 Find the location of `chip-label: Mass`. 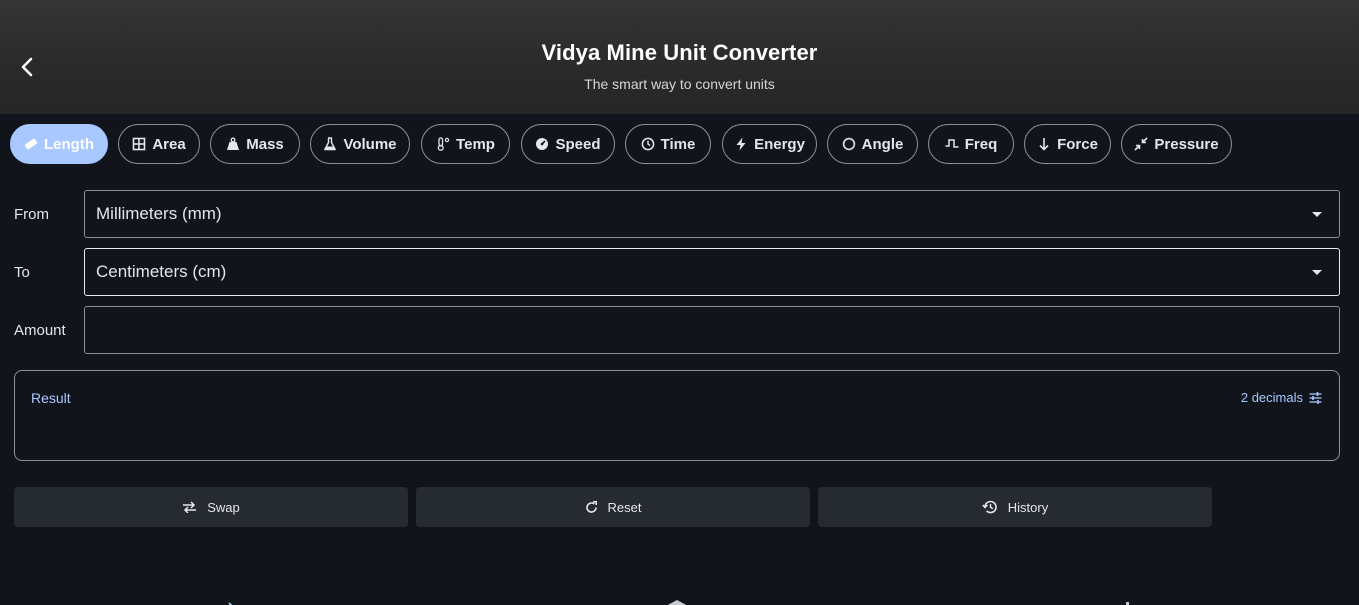

chip-label: Mass is located at coordinates (265, 144).